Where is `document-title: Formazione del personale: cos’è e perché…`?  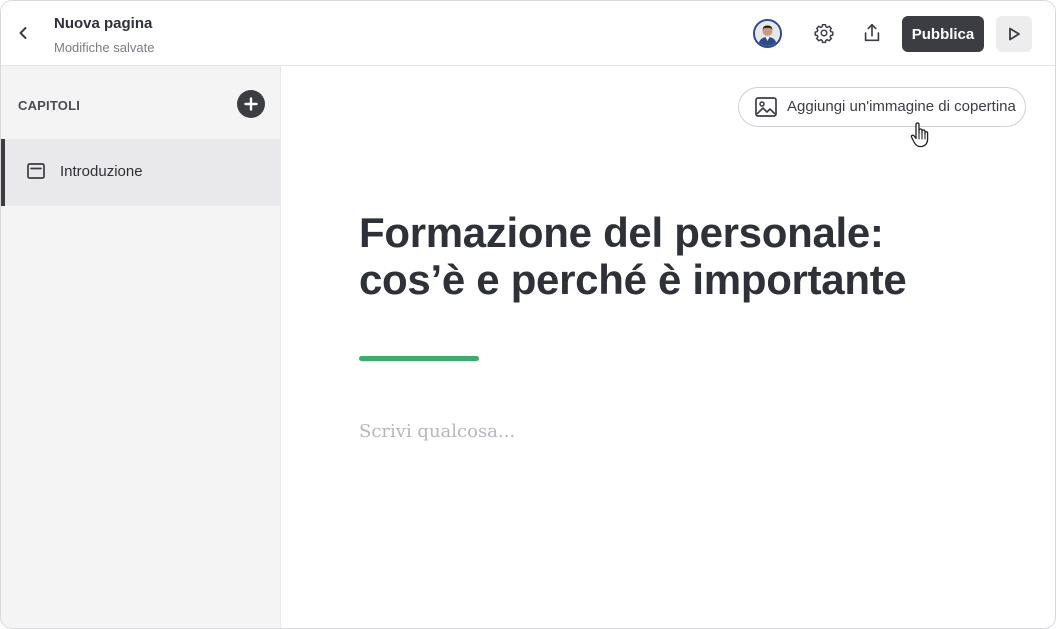
document-title: Formazione del personale: cos’è e perché… is located at coordinates (659, 256).